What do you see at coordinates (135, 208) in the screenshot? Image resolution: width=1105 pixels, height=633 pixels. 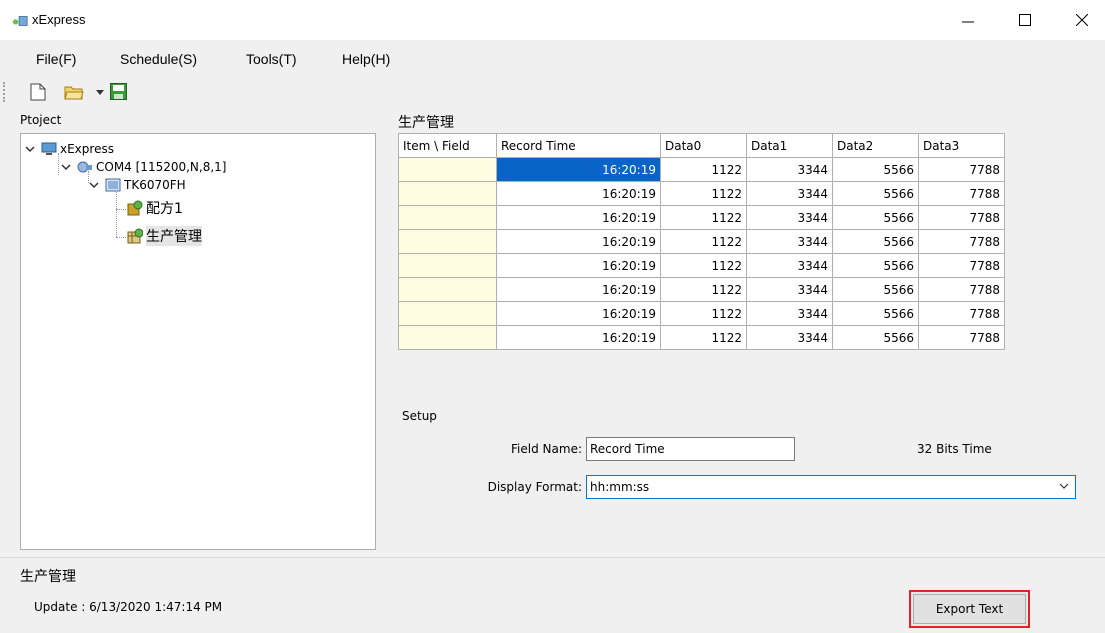 I see `recipe-icon` at bounding box center [135, 208].